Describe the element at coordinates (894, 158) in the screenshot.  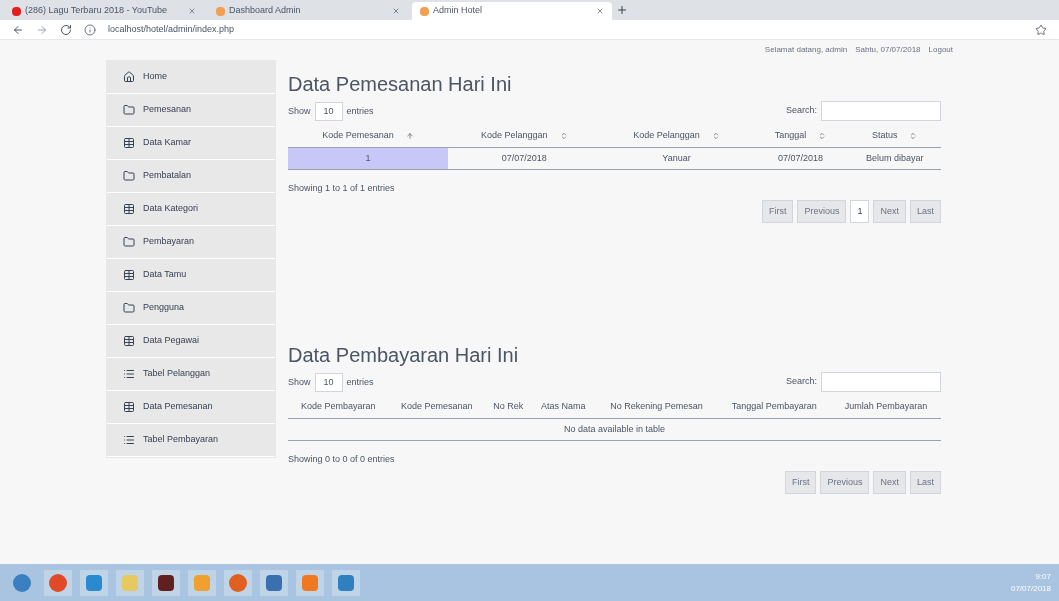
I see `table-cell: Belum dibayar` at that location.